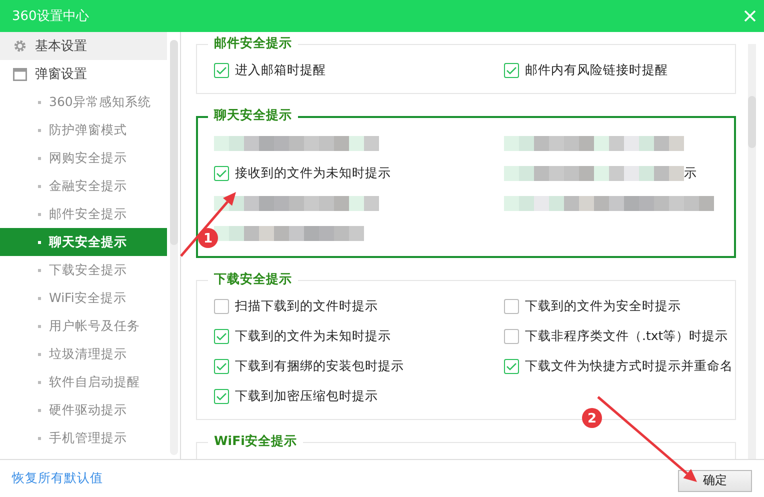 The height and width of the screenshot is (497, 764). I want to click on checkbox-label: 进入邮箱时提醒, so click(280, 70).